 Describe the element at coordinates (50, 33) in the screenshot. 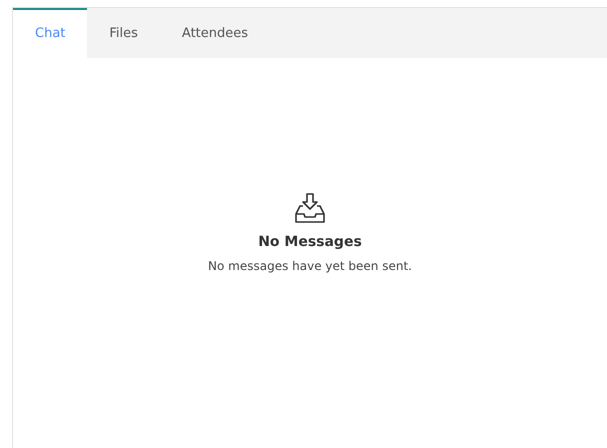

I see `tab: Chat` at that location.